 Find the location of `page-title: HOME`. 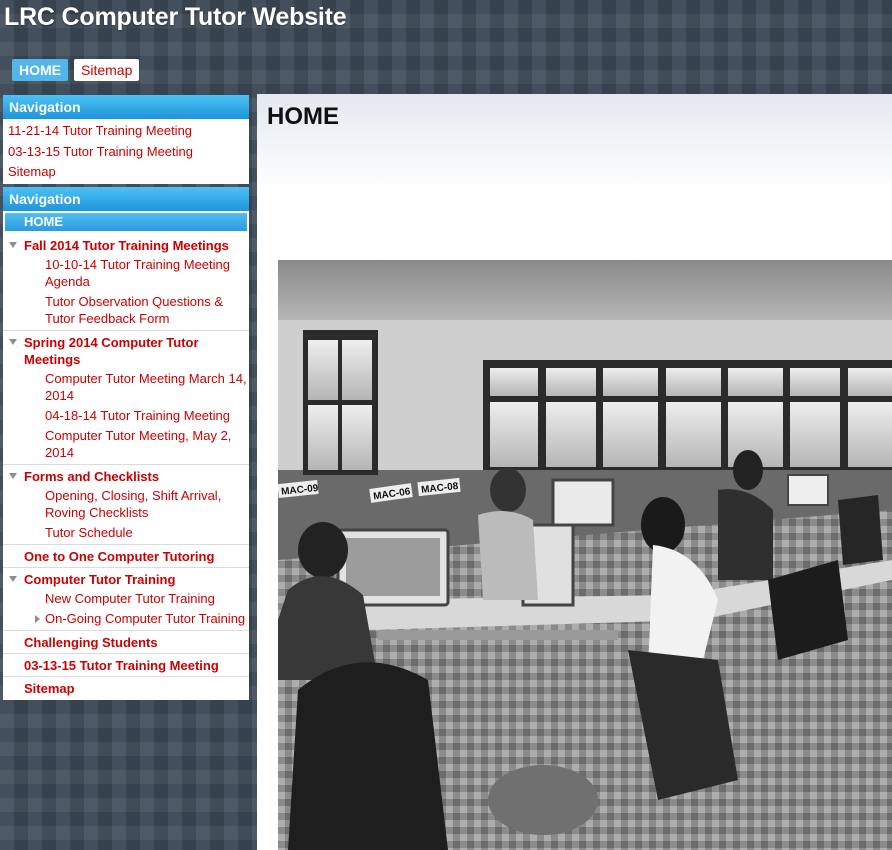

page-title: HOME is located at coordinates (303, 116).